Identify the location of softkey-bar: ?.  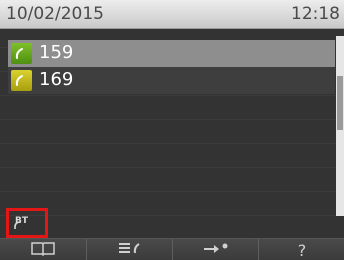
(172, 249).